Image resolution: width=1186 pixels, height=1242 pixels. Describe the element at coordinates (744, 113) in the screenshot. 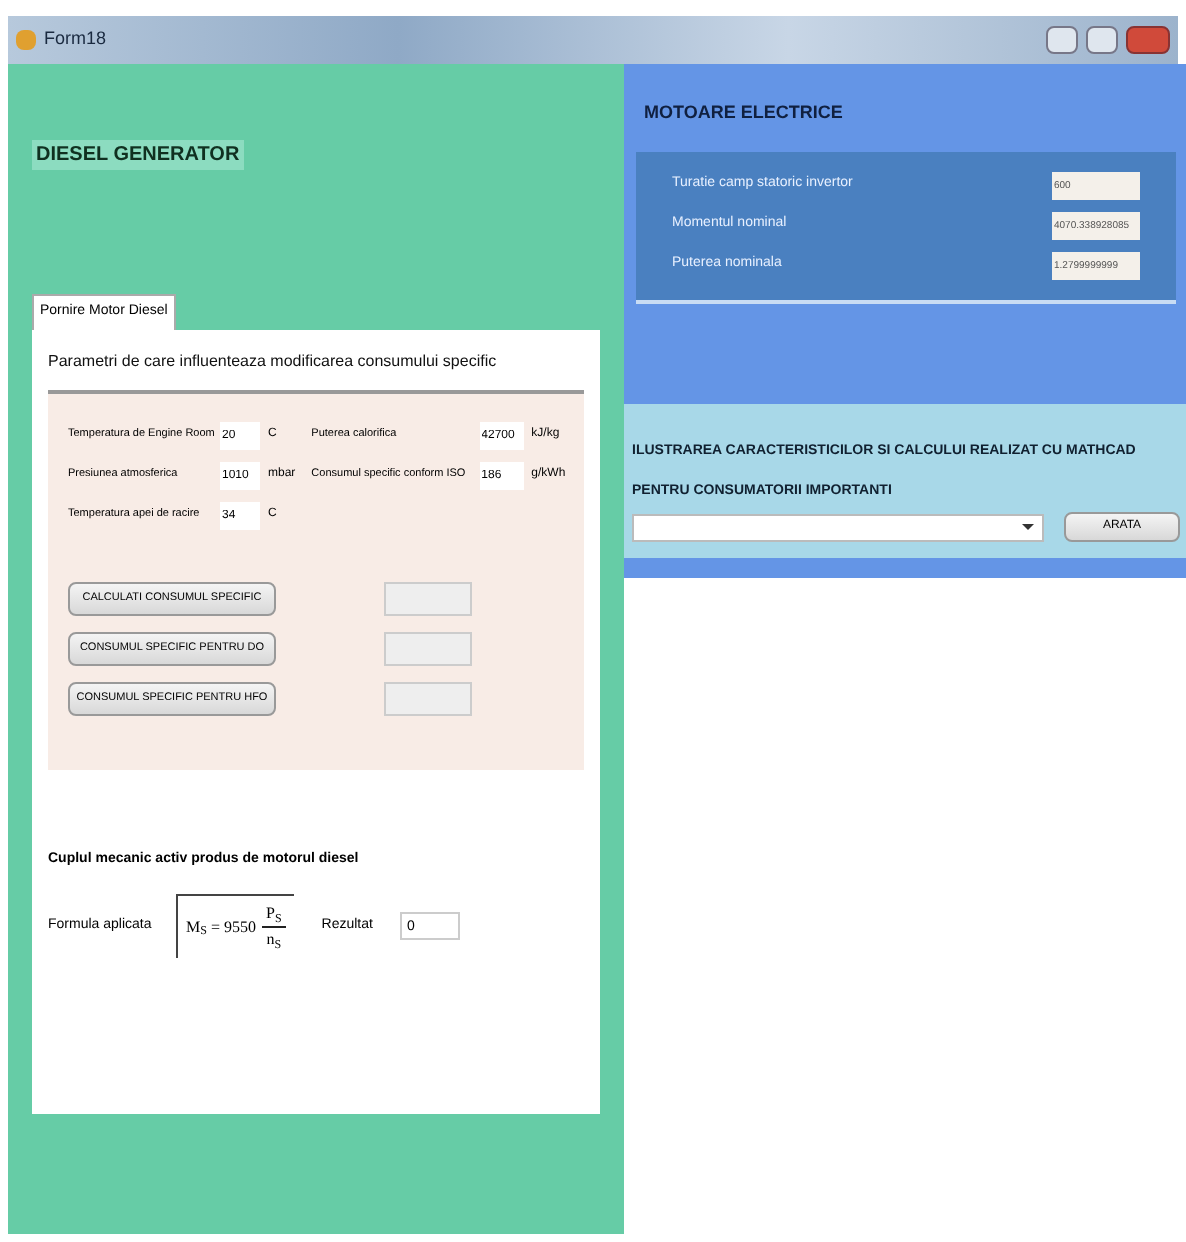

I see `section-title: MOTOARE ELECTRICE` at that location.